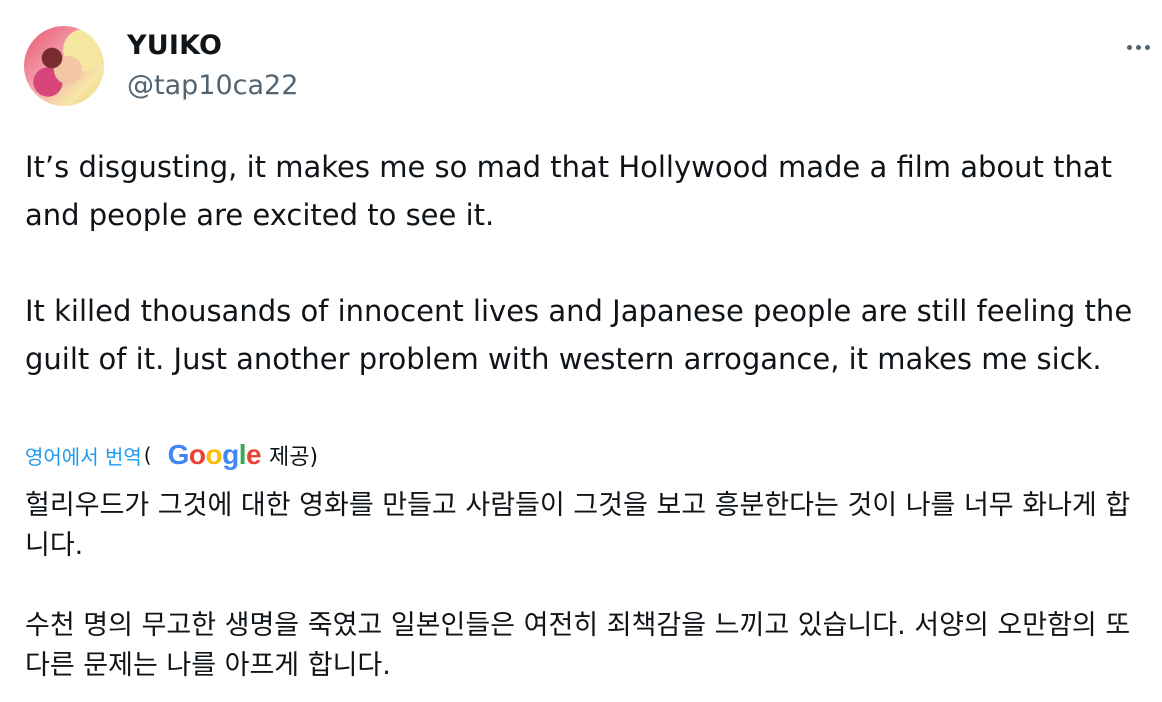 Image resolution: width=1162 pixels, height=702 pixels. What do you see at coordinates (147, 455) in the screenshot?
I see `open-paren: (` at bounding box center [147, 455].